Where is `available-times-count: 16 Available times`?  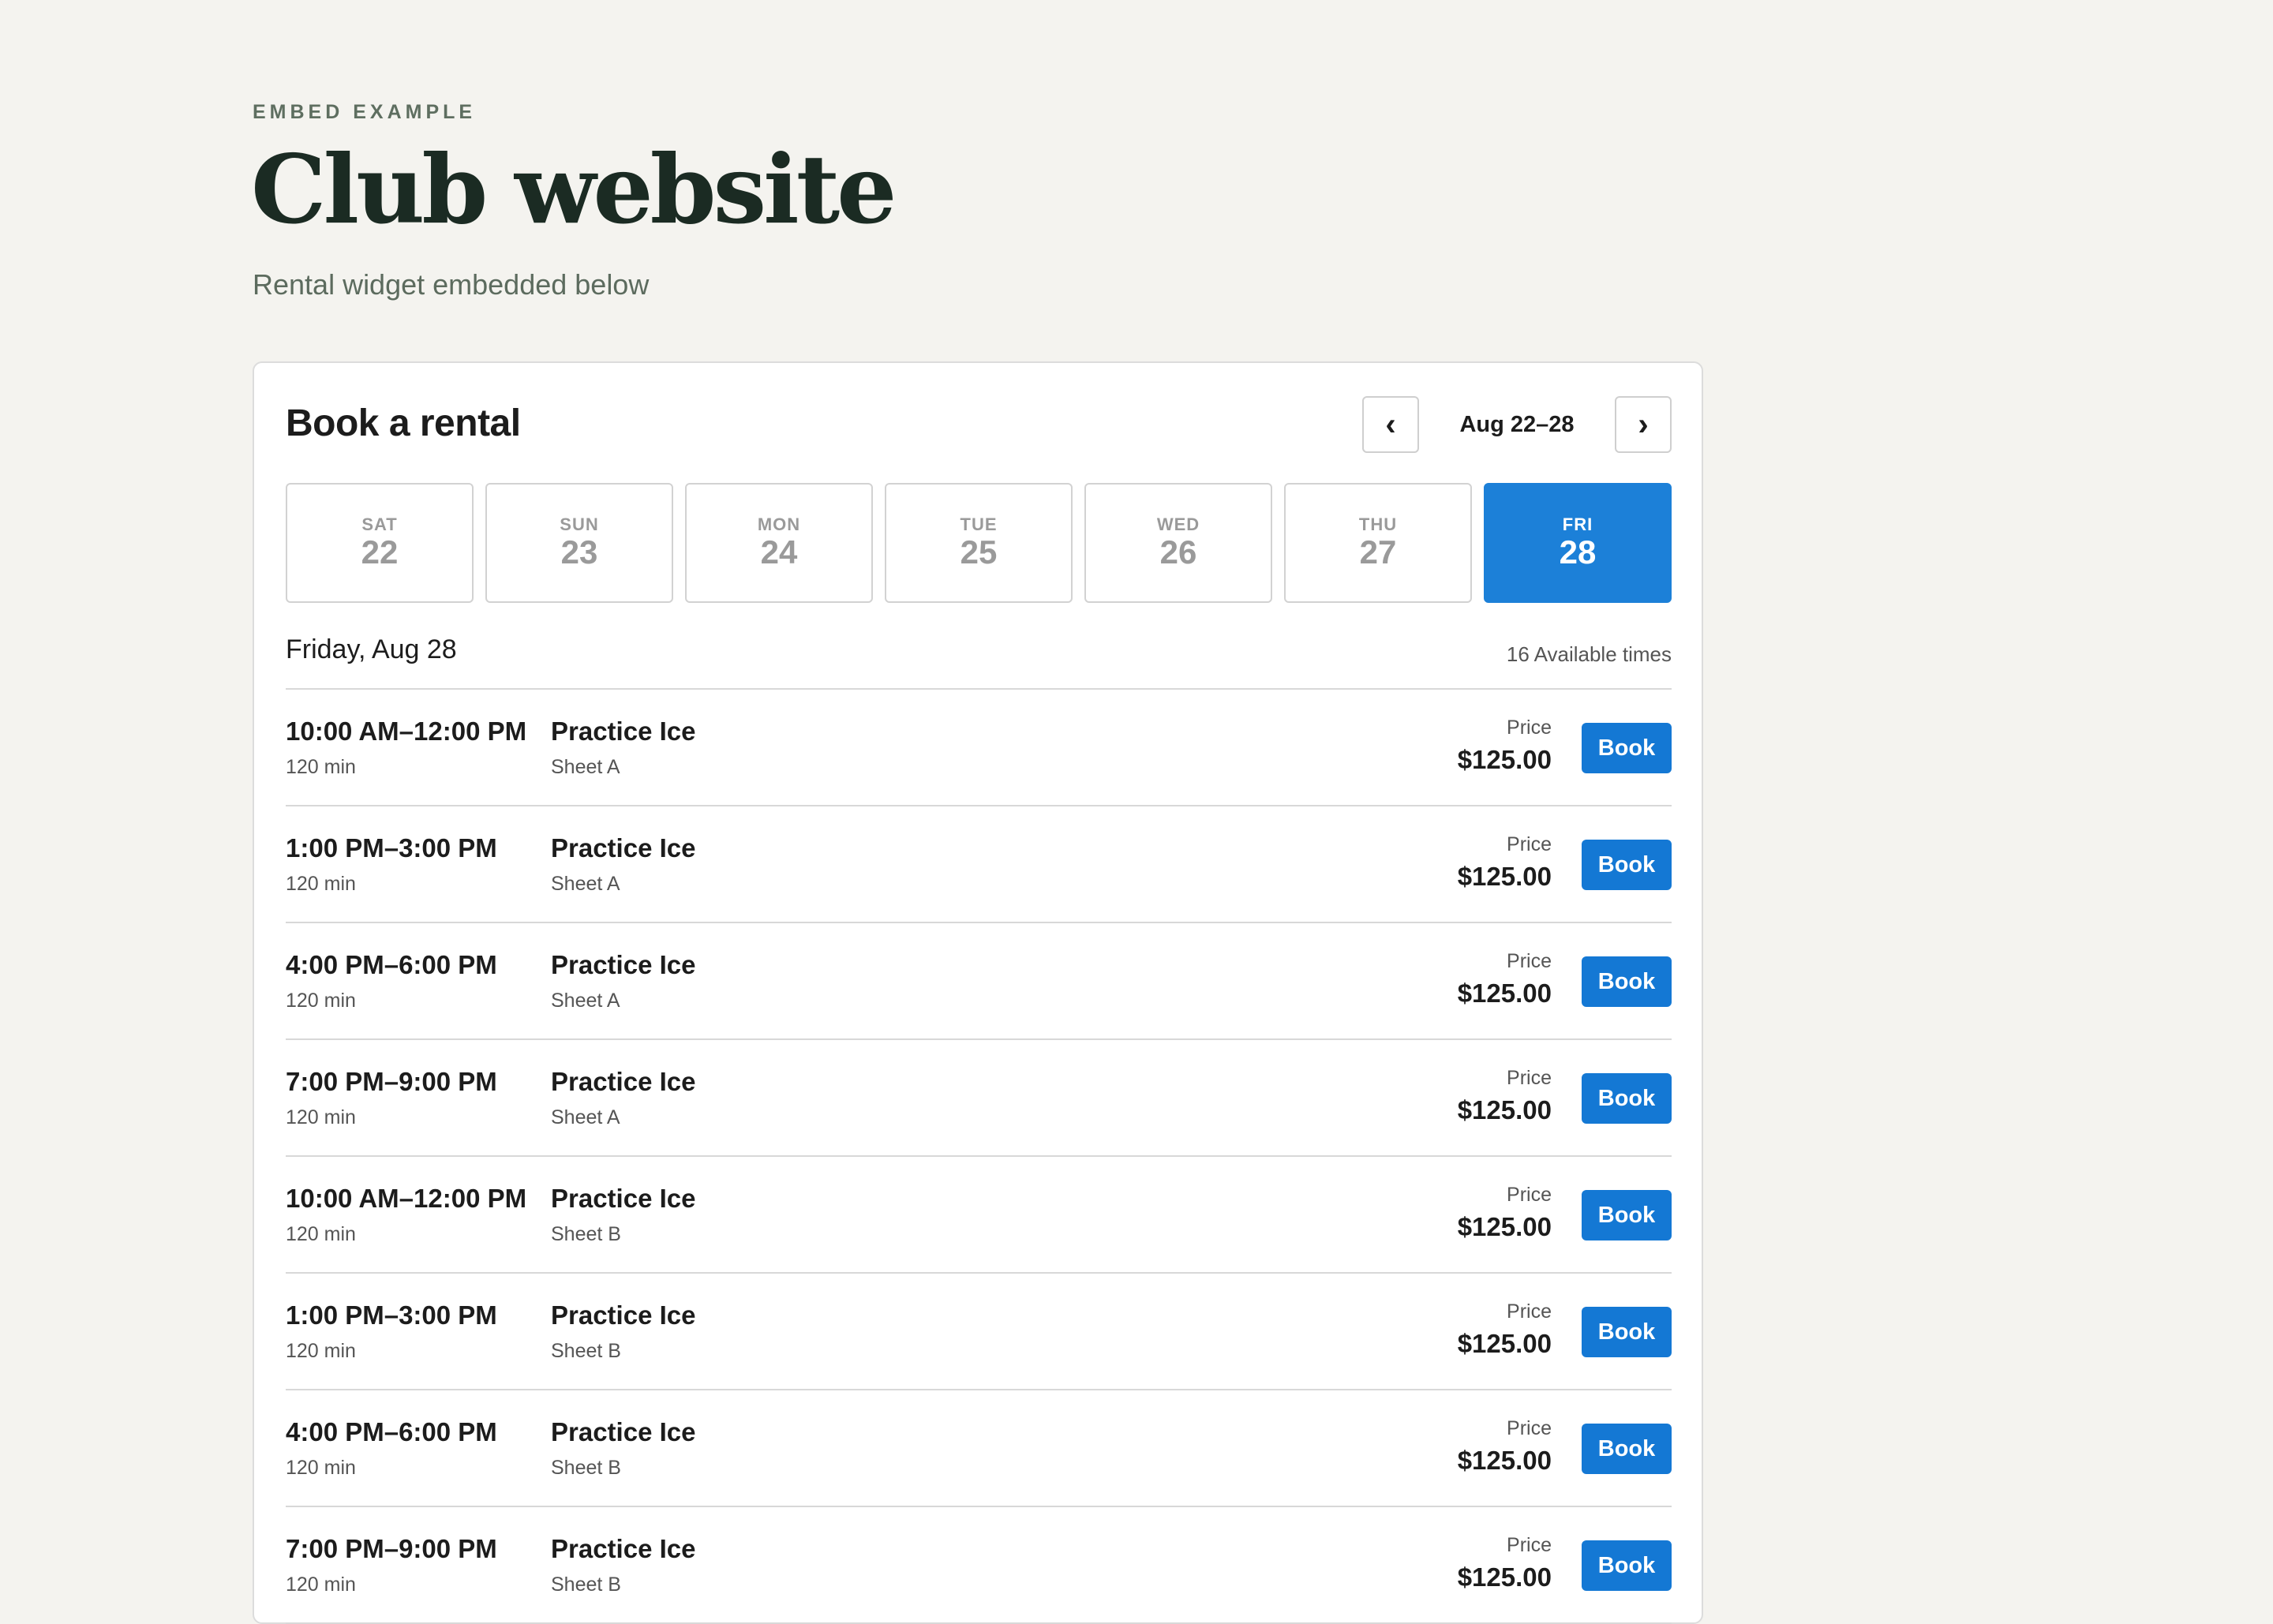 available-times-count: 16 Available times is located at coordinates (1589, 654).